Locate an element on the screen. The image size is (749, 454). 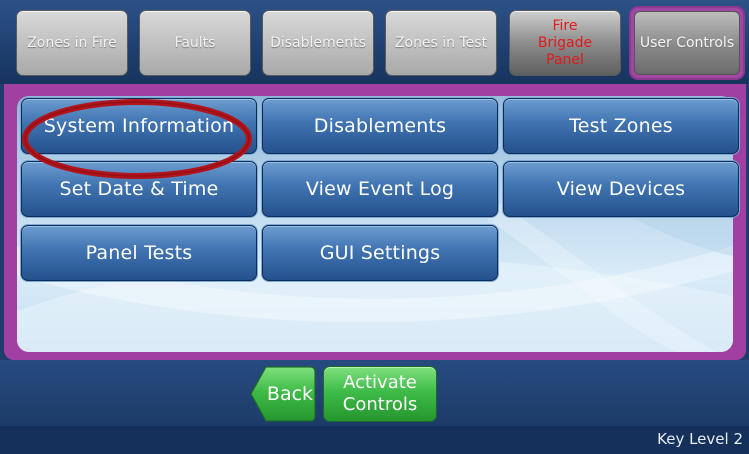
tab-disablements: Disablements is located at coordinates (318, 43).